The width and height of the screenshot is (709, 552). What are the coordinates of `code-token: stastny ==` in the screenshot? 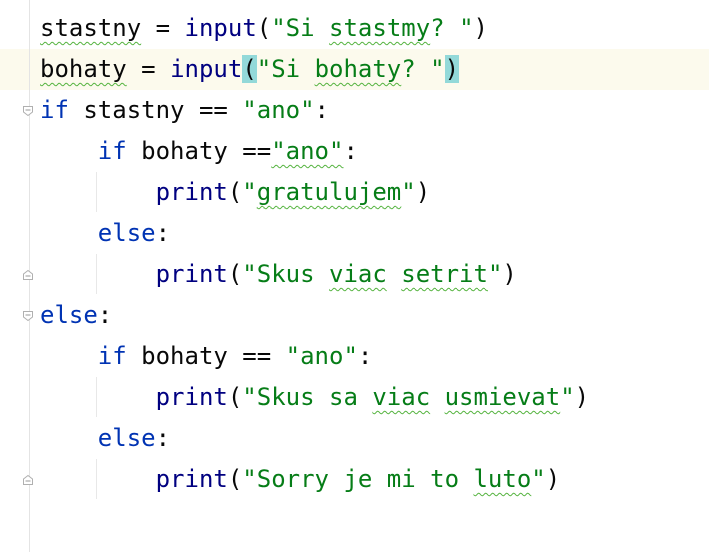 It's located at (155, 110).